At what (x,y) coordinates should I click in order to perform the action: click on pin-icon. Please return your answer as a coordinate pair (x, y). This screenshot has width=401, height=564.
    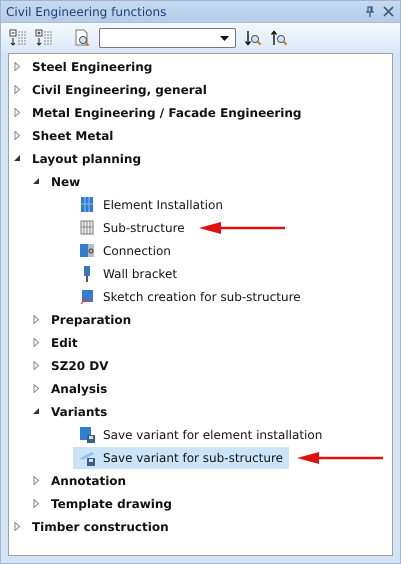
    Looking at the image, I should click on (370, 11).